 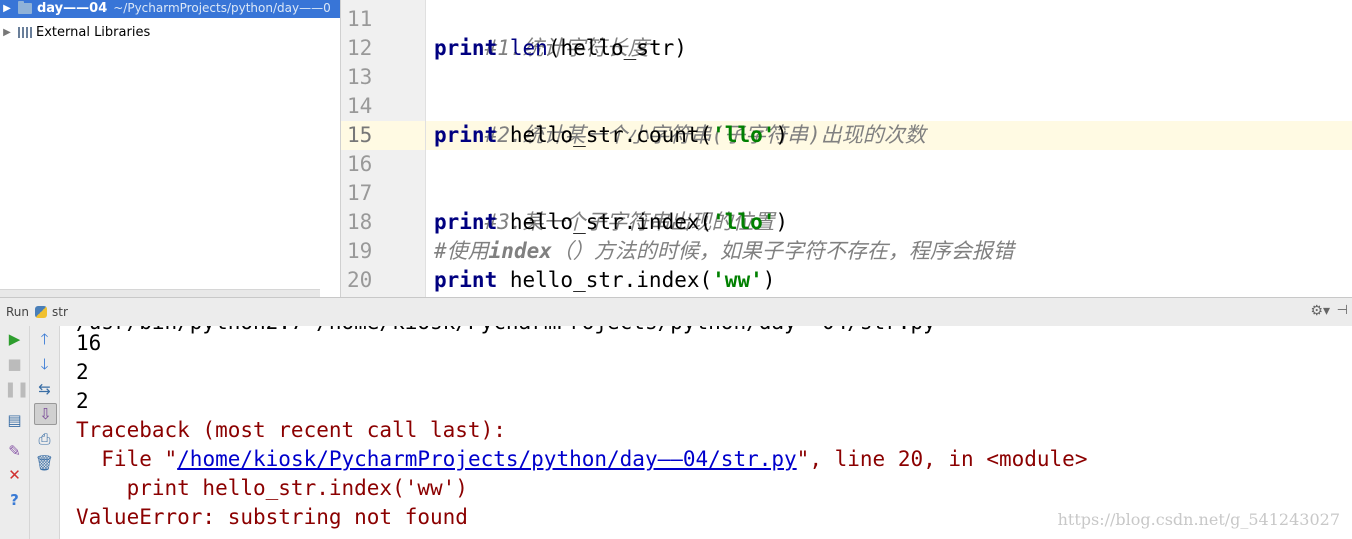 I want to click on pin-icon: ✎, so click(x=14, y=451).